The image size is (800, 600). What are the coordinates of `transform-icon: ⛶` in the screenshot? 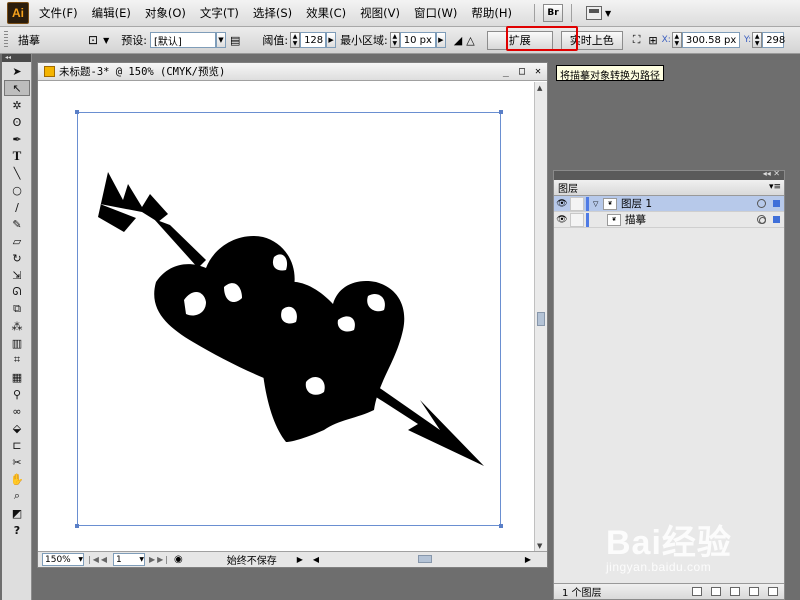 It's located at (637, 40).